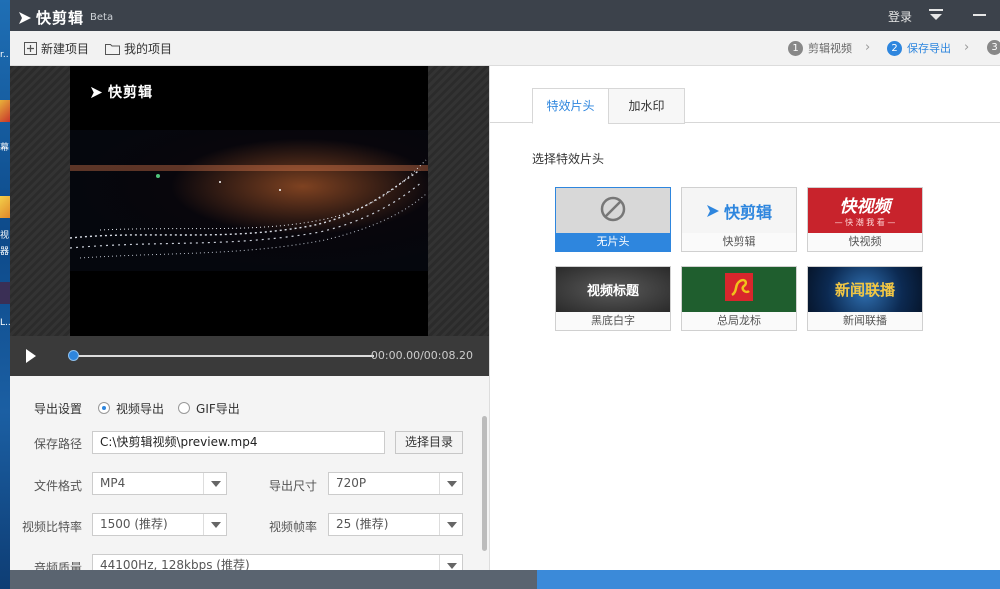 The image size is (1000, 589). Describe the element at coordinates (351, 483) in the screenshot. I see `export-size-value: 720P` at that location.